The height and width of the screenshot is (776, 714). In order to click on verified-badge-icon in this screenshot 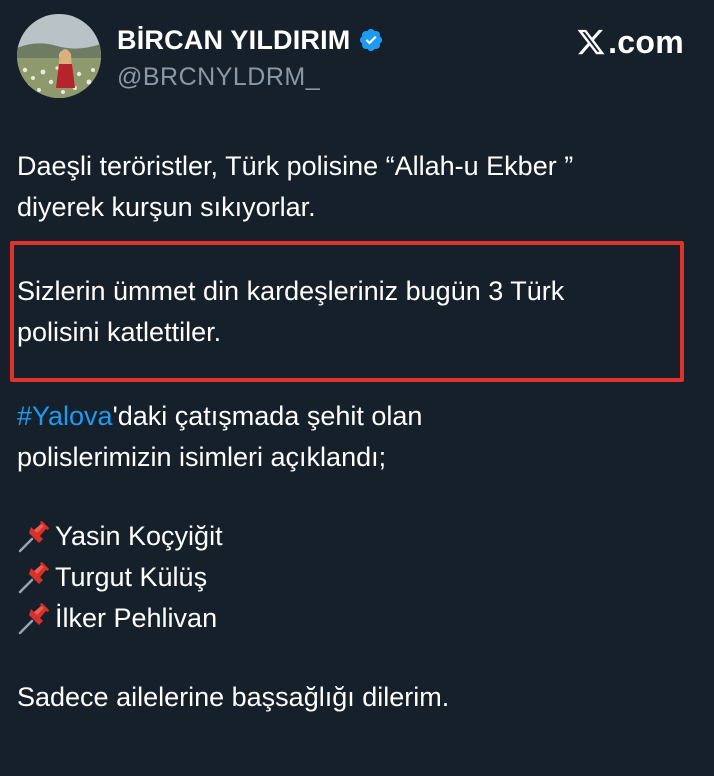, I will do `click(370, 40)`.